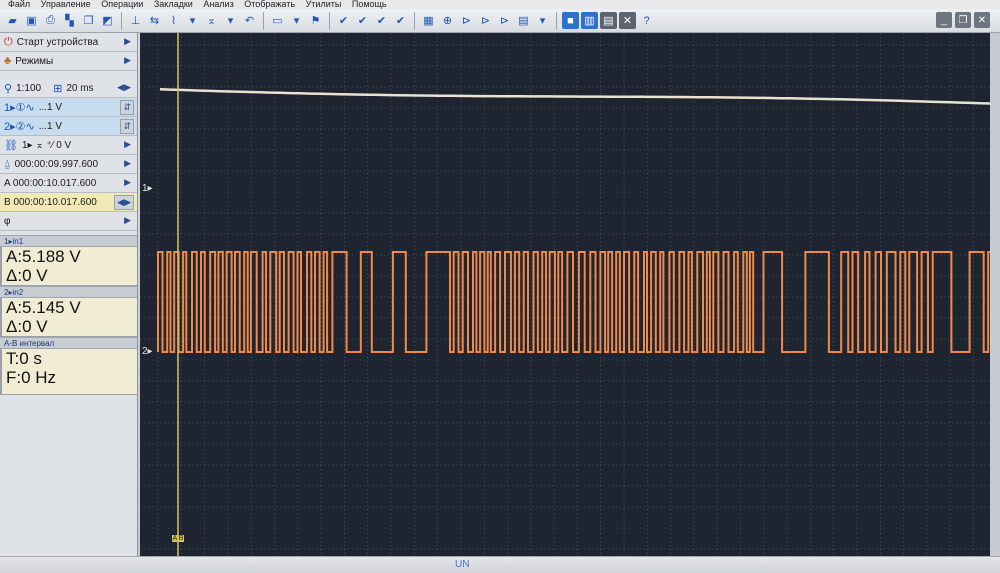 The image size is (1000, 573). What do you see at coordinates (466, 20) in the screenshot?
I see `cursor-a-icon: ⊳` at bounding box center [466, 20].